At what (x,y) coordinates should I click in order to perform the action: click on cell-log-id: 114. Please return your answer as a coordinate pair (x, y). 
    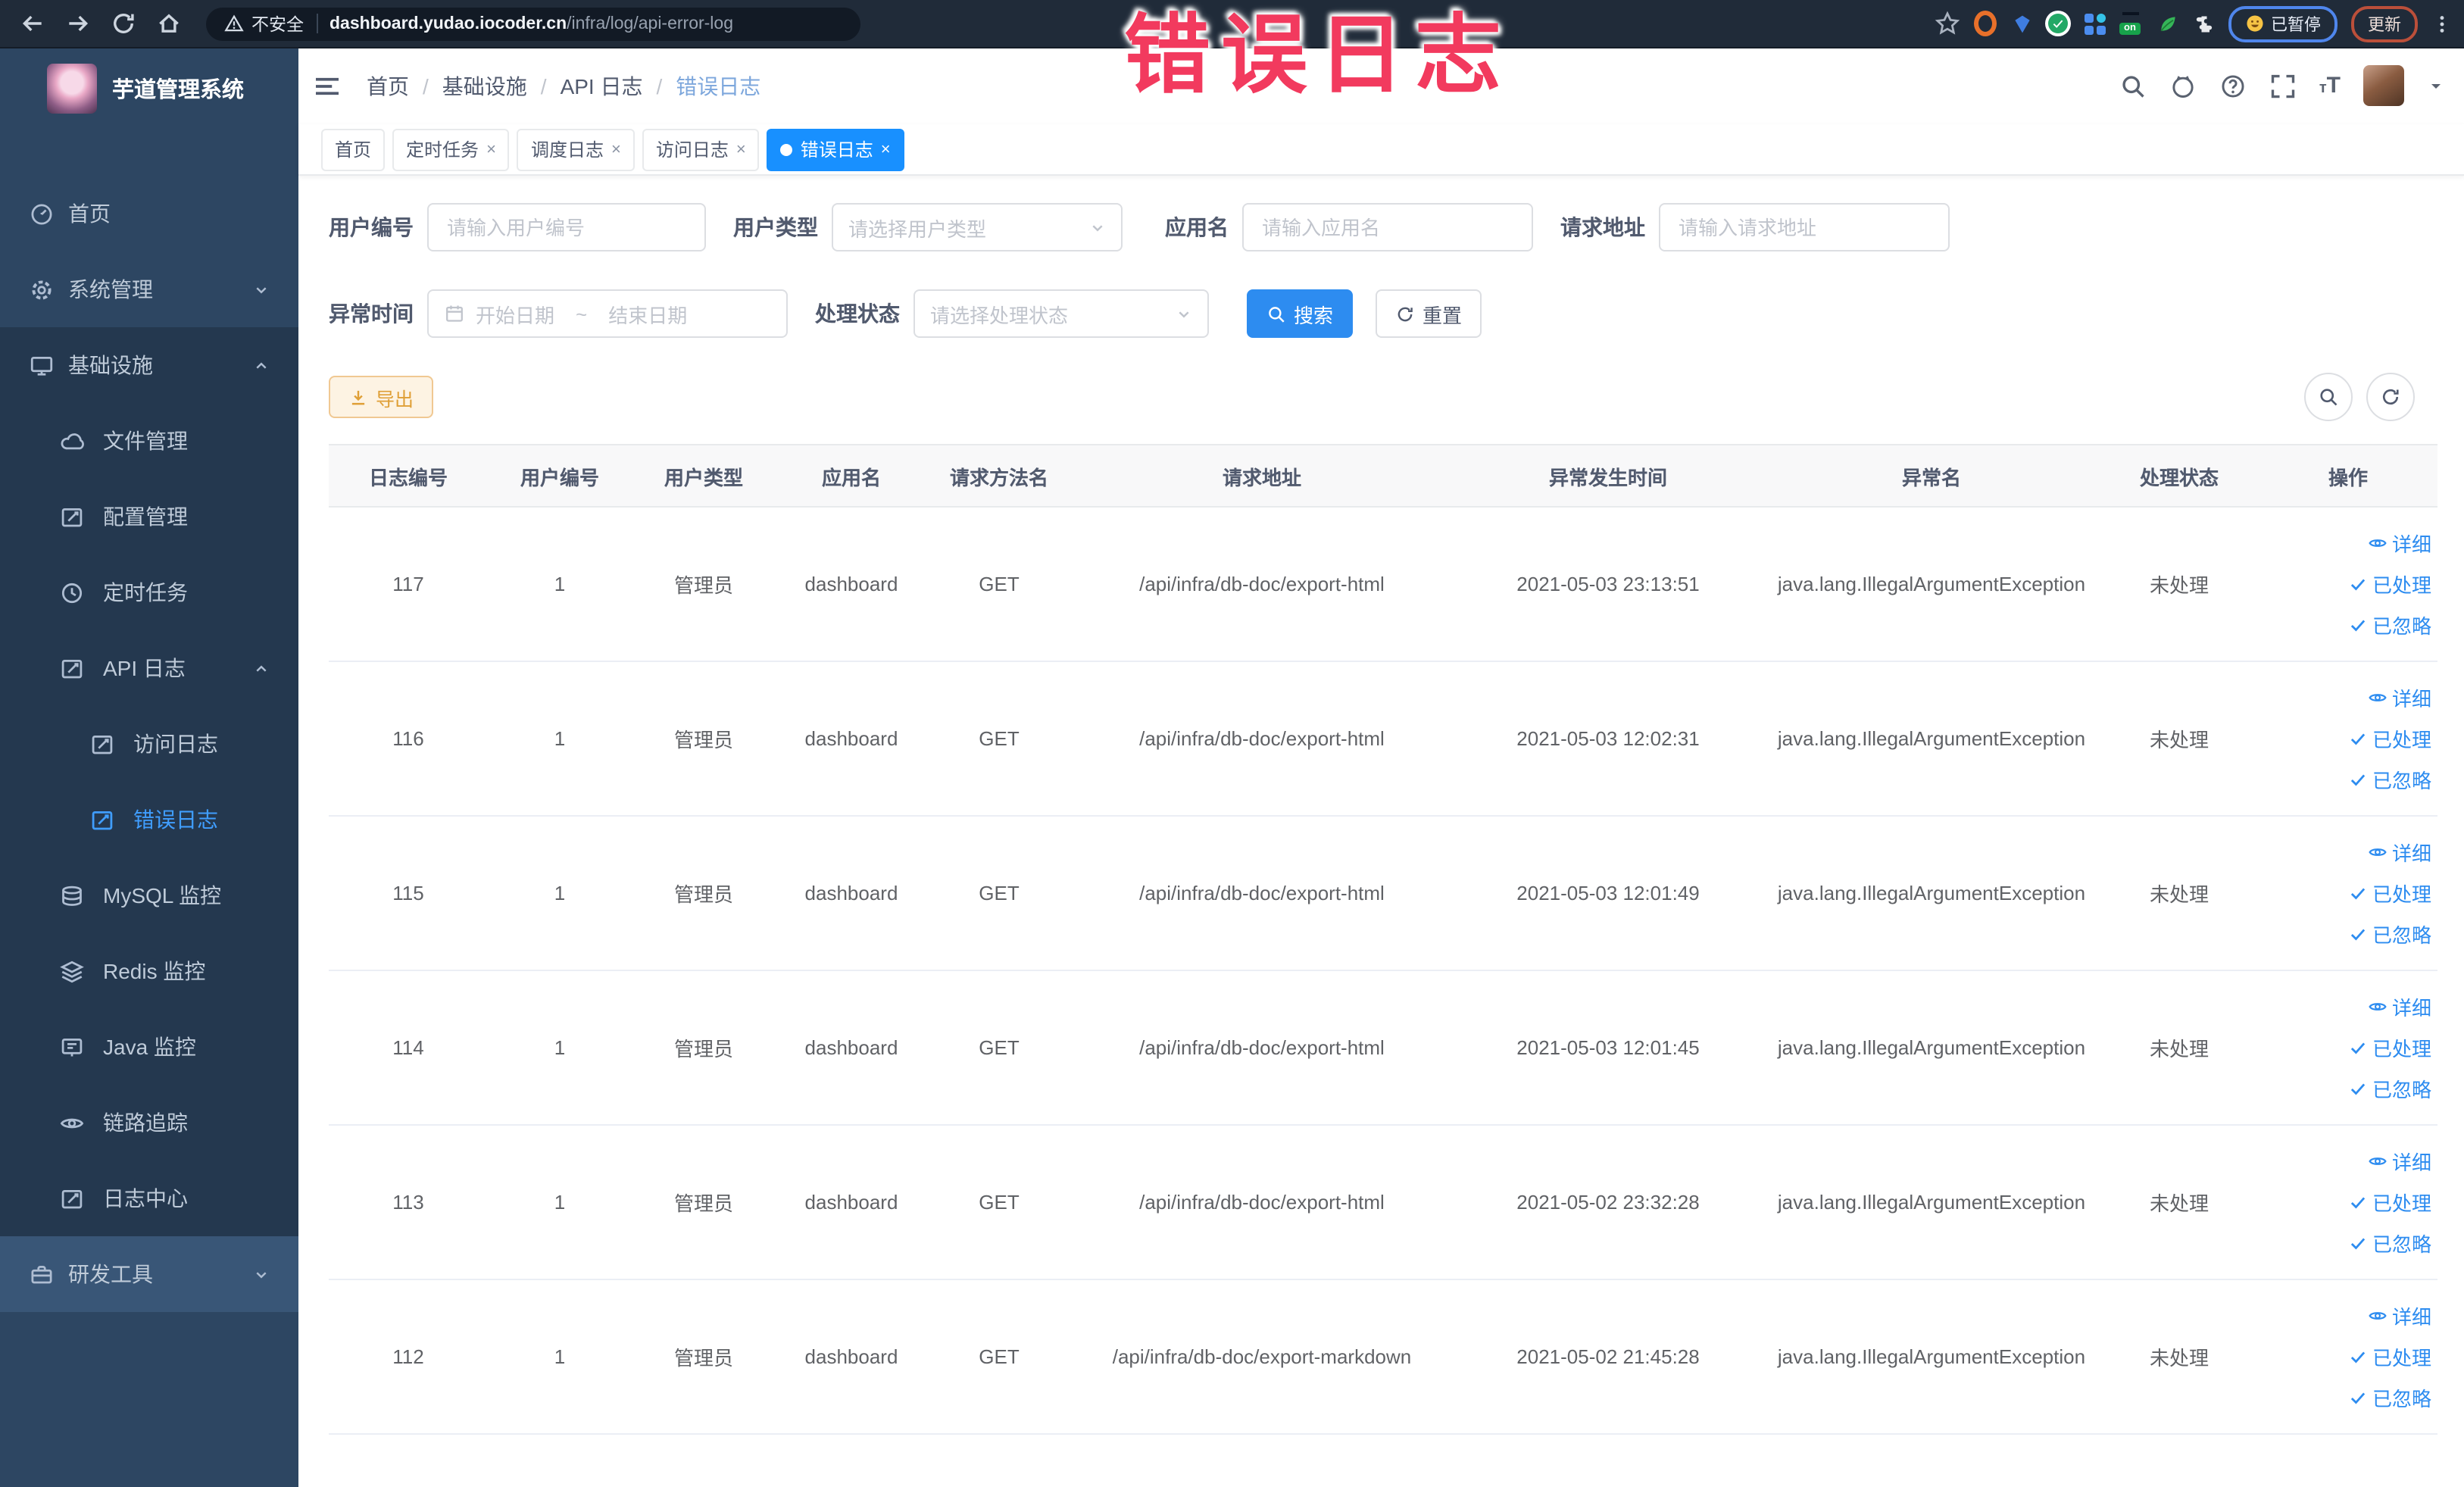
    Looking at the image, I should click on (408, 1048).